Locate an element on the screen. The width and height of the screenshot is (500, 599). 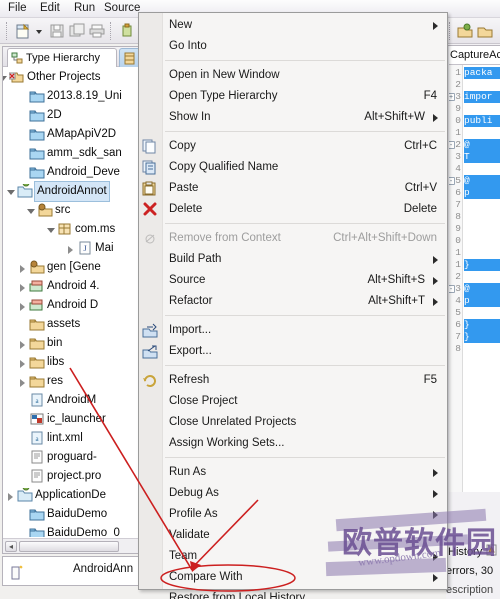
menu-item-build-path: Build Path is located at coordinates (293, 259).